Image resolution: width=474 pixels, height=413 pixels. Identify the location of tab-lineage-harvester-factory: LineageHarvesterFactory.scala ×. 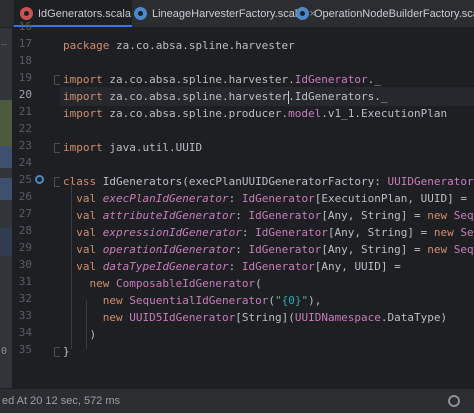
(223, 13).